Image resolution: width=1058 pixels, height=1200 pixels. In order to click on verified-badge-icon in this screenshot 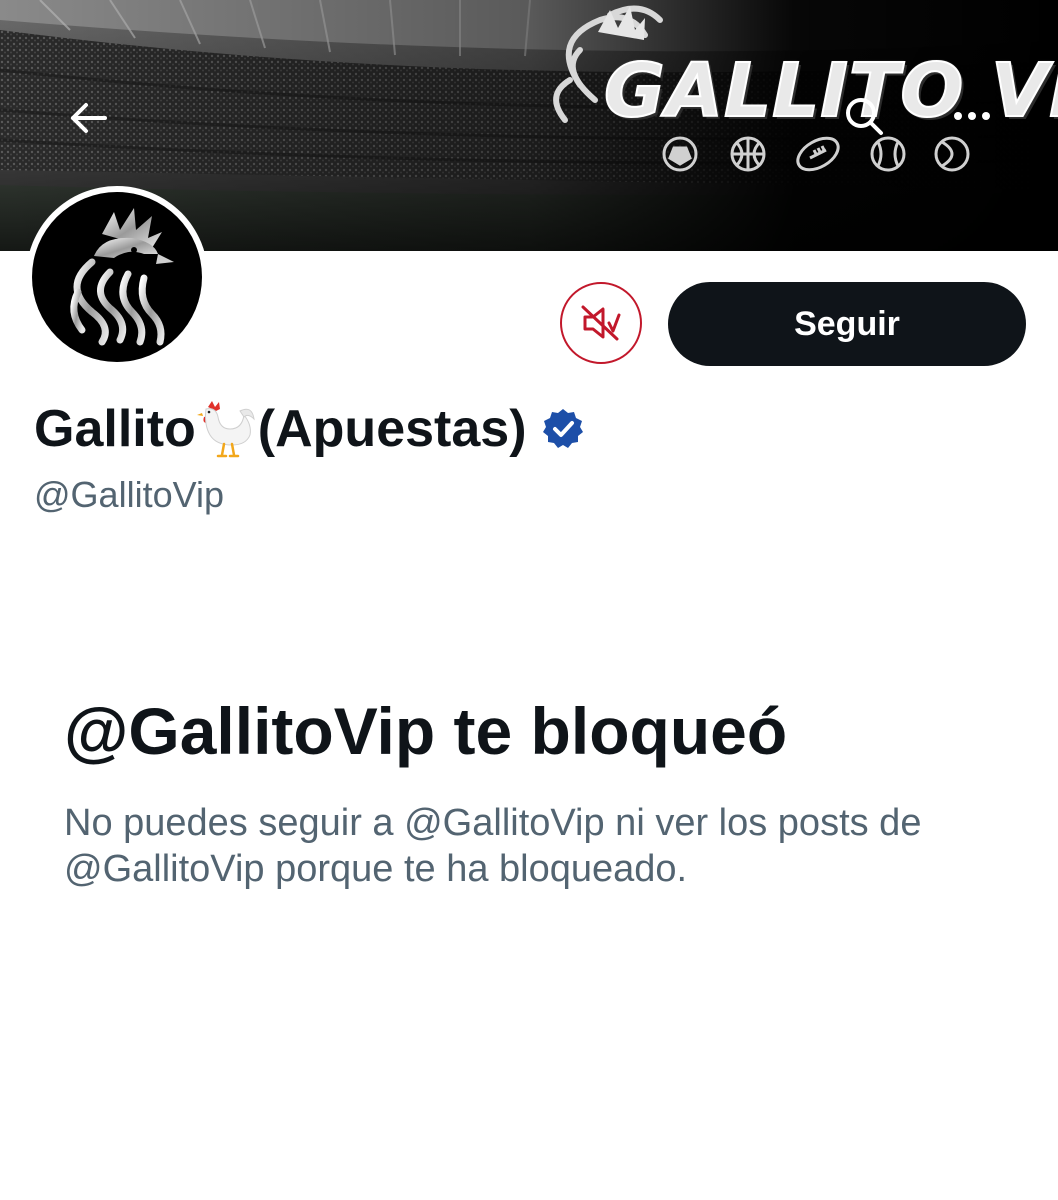, I will do `click(562, 428)`.